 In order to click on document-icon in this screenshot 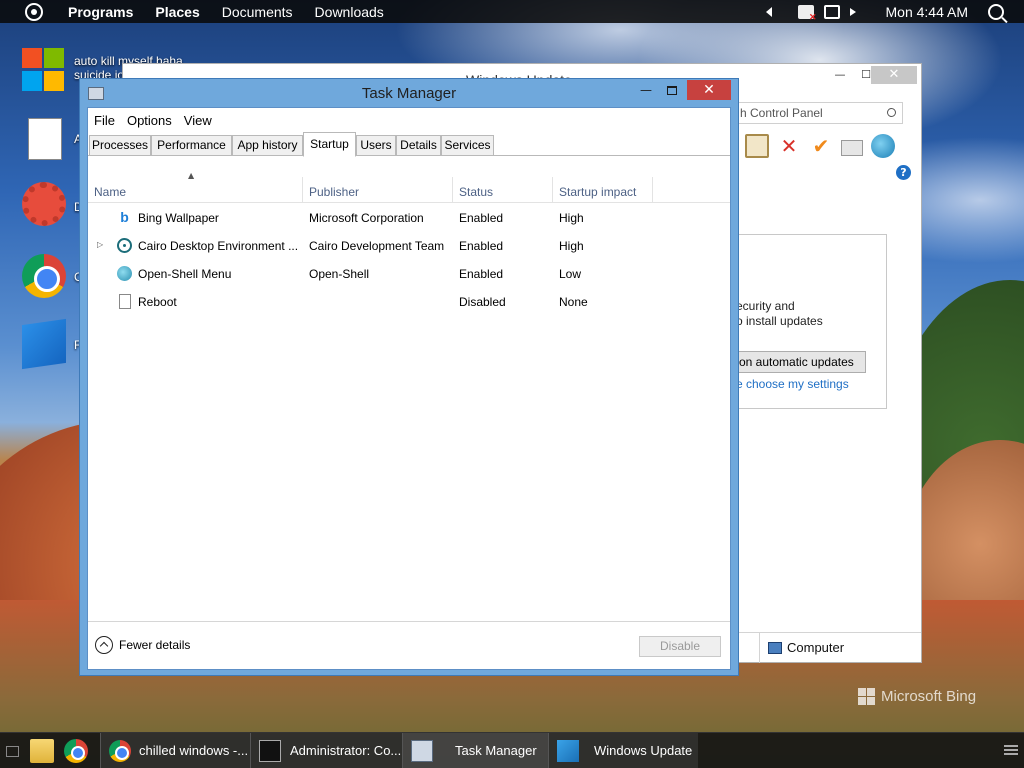, I will do `click(45, 139)`.